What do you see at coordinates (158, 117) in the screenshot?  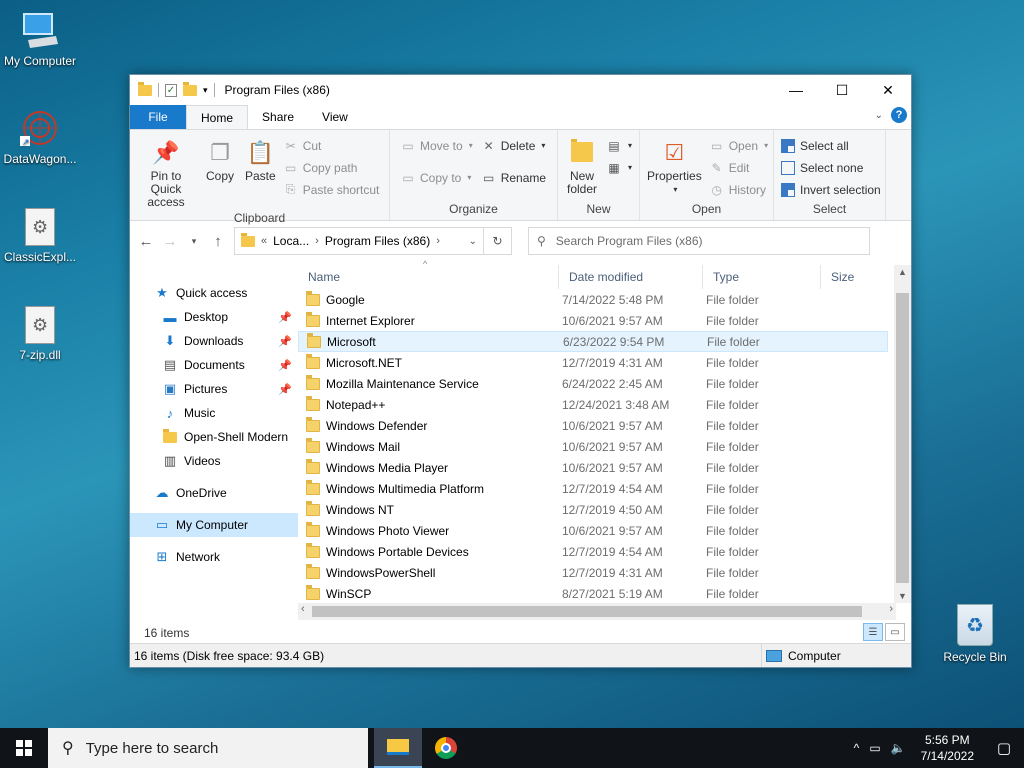 I see `tab-file: File` at bounding box center [158, 117].